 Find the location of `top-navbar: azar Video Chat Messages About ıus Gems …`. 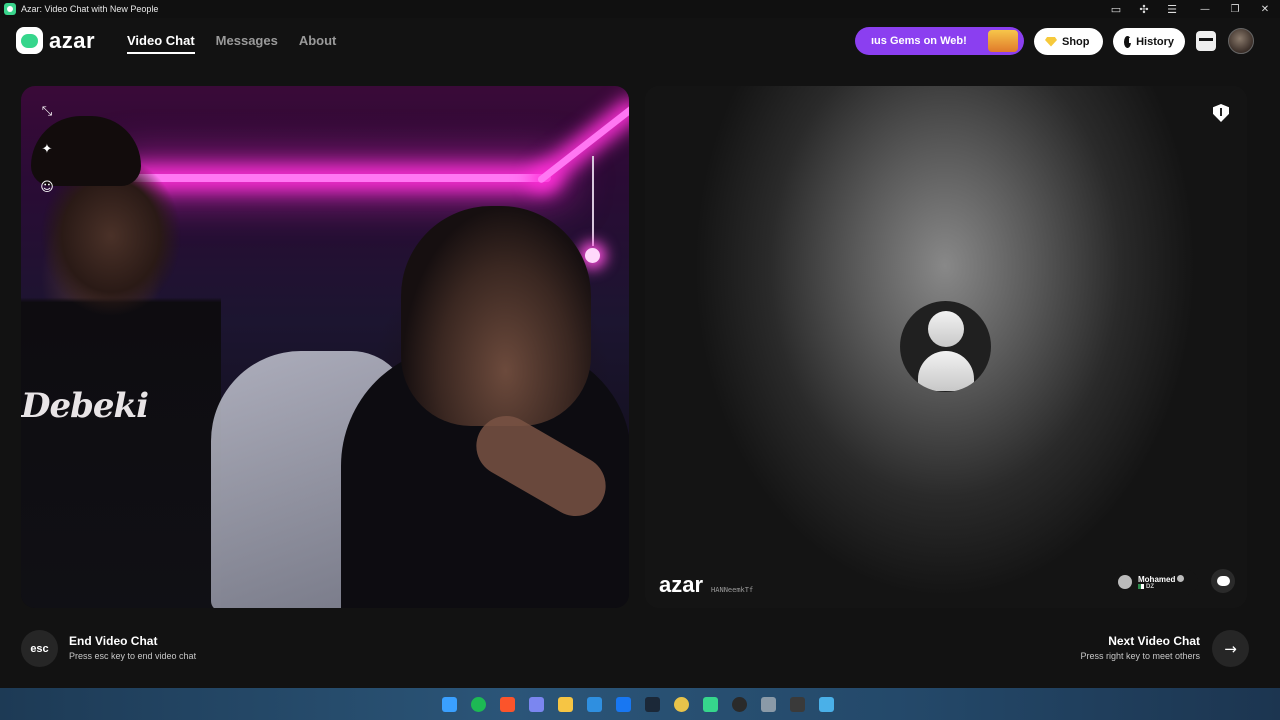

top-navbar: azar Video Chat Messages About ıus Gems … is located at coordinates (640, 42).